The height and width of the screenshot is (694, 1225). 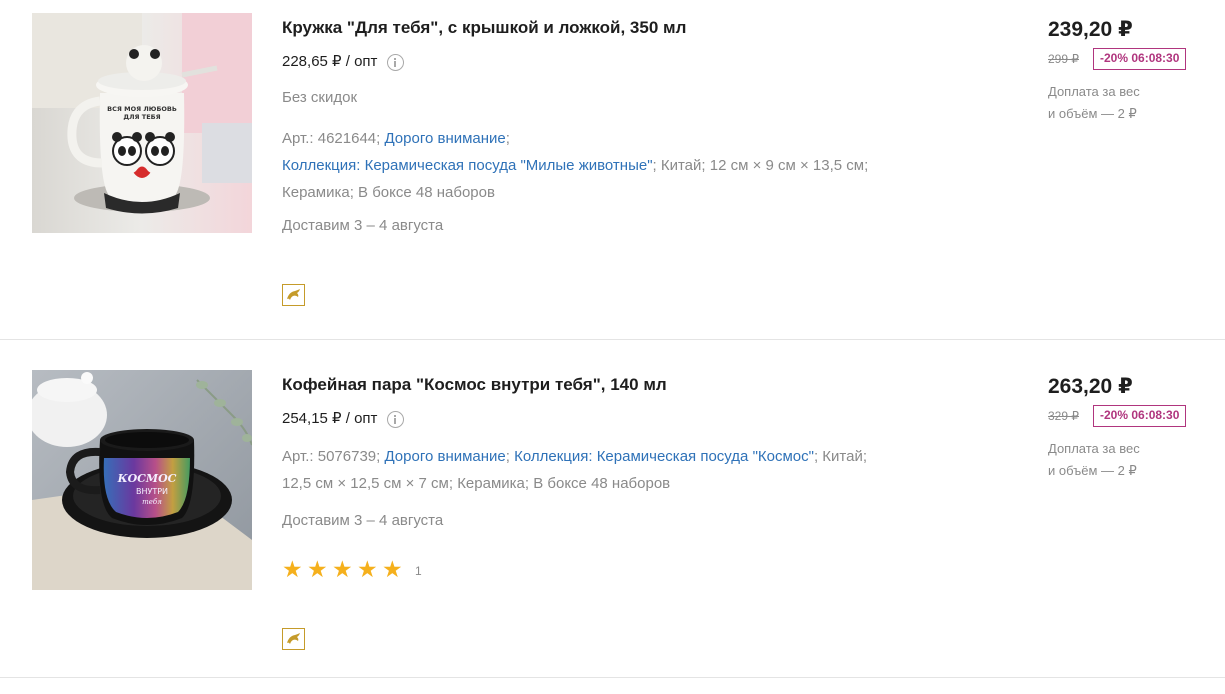 What do you see at coordinates (632, 62) in the screenshot?
I see `wholesale-price: 228,65 ₽ / опт` at bounding box center [632, 62].